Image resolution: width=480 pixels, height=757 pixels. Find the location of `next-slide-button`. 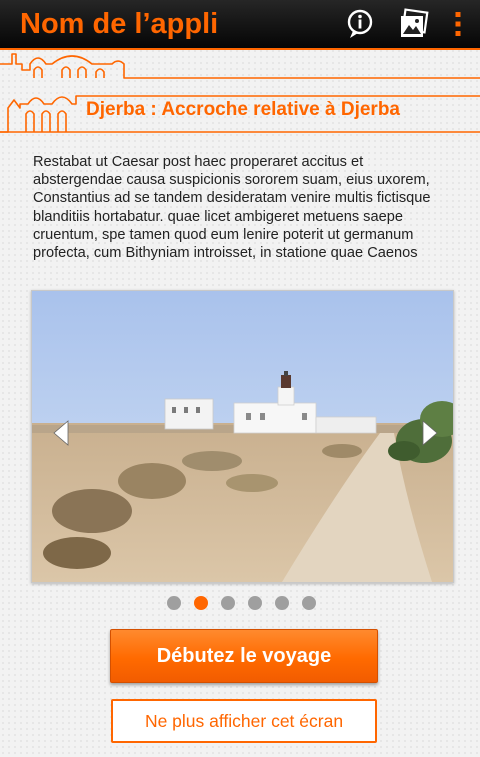

next-slide-button is located at coordinates (429, 433).